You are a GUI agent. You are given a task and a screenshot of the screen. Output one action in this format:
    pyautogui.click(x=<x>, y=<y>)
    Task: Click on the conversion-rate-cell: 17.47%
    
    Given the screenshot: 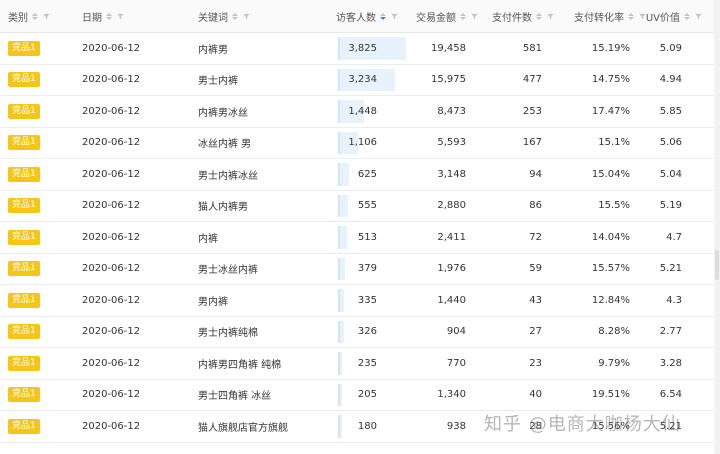 What is the action you would take?
    pyautogui.click(x=610, y=111)
    